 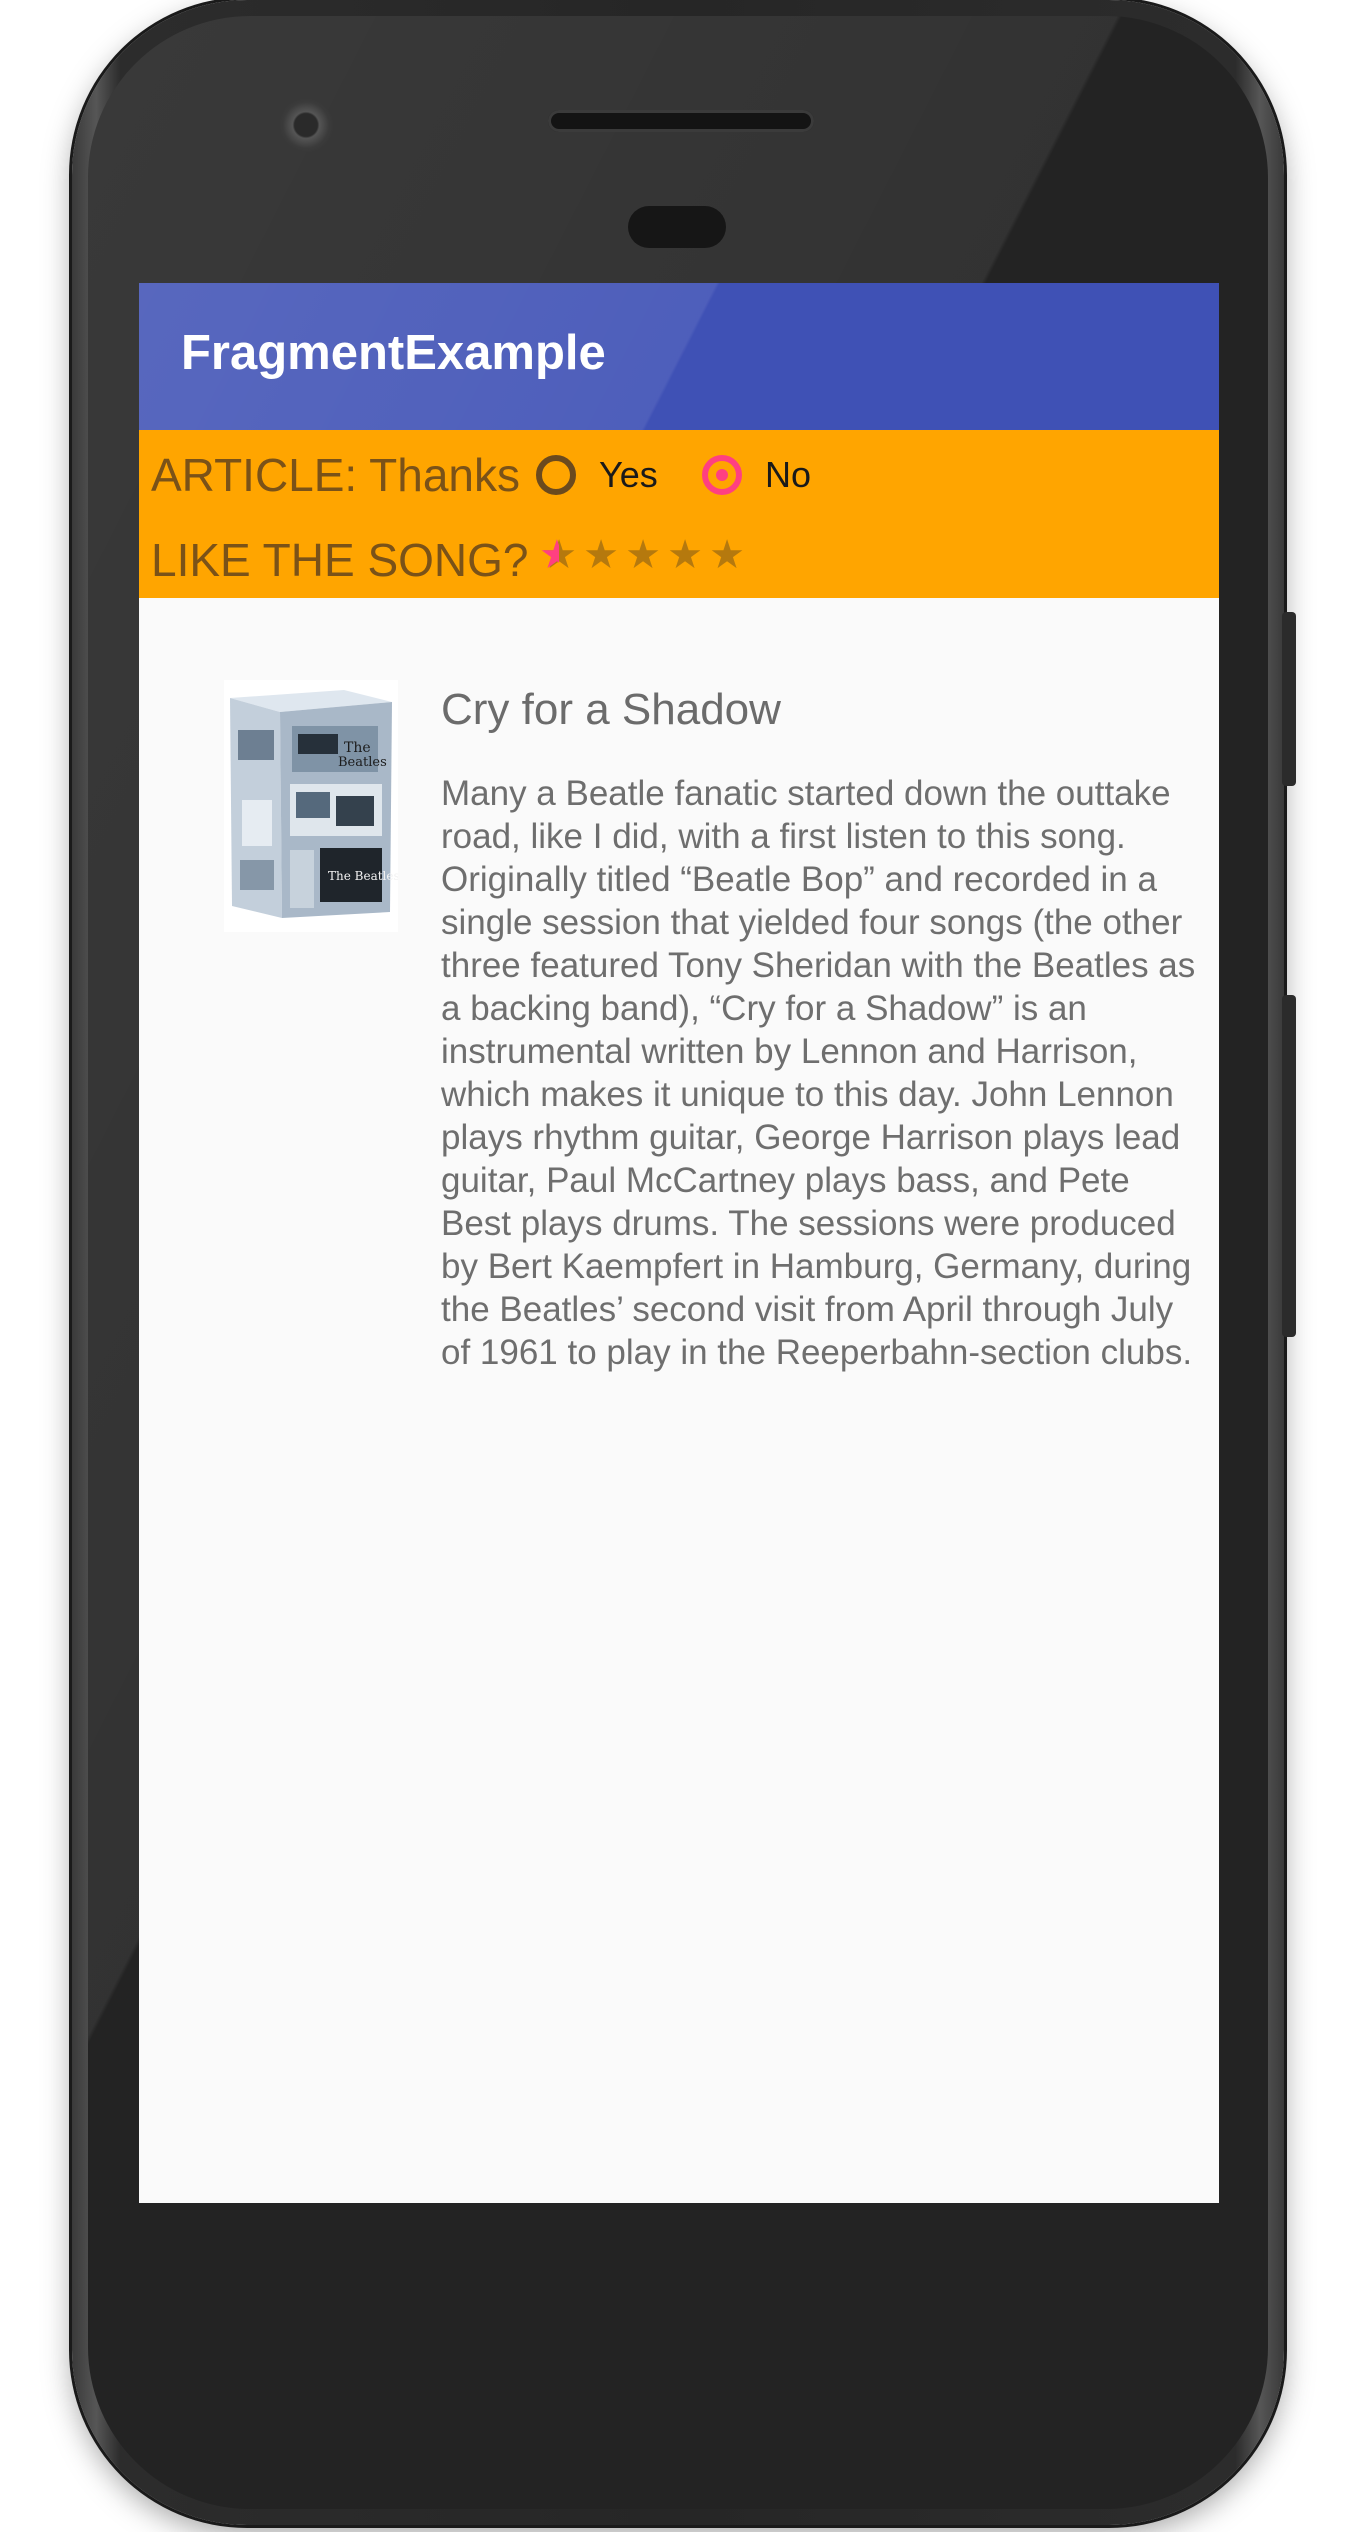 What do you see at coordinates (681, 121) in the screenshot?
I see `earpiece-speaker` at bounding box center [681, 121].